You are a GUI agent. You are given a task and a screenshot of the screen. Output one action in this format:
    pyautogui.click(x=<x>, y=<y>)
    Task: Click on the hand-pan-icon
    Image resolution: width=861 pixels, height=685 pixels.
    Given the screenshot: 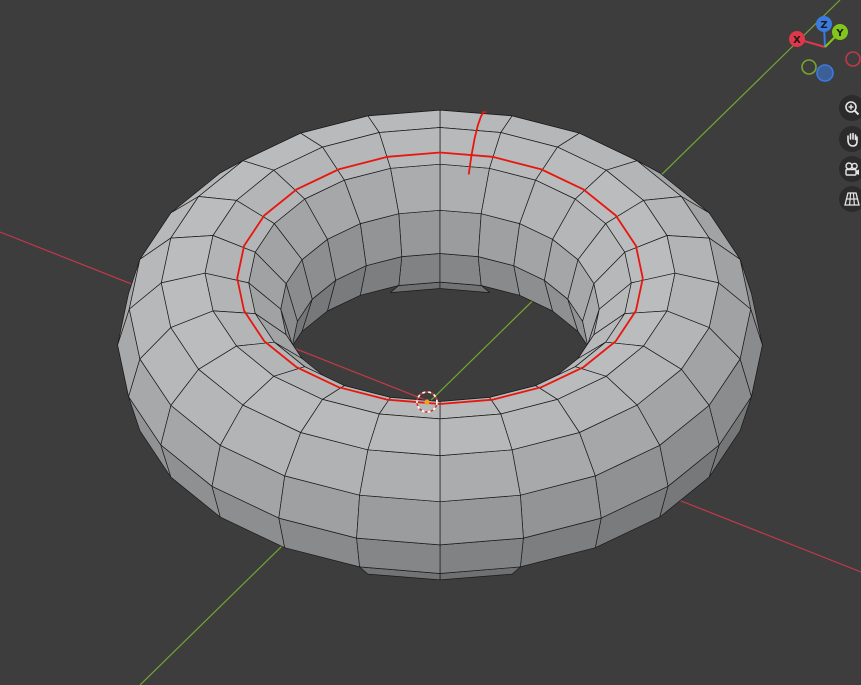 What is the action you would take?
    pyautogui.click(x=852, y=139)
    